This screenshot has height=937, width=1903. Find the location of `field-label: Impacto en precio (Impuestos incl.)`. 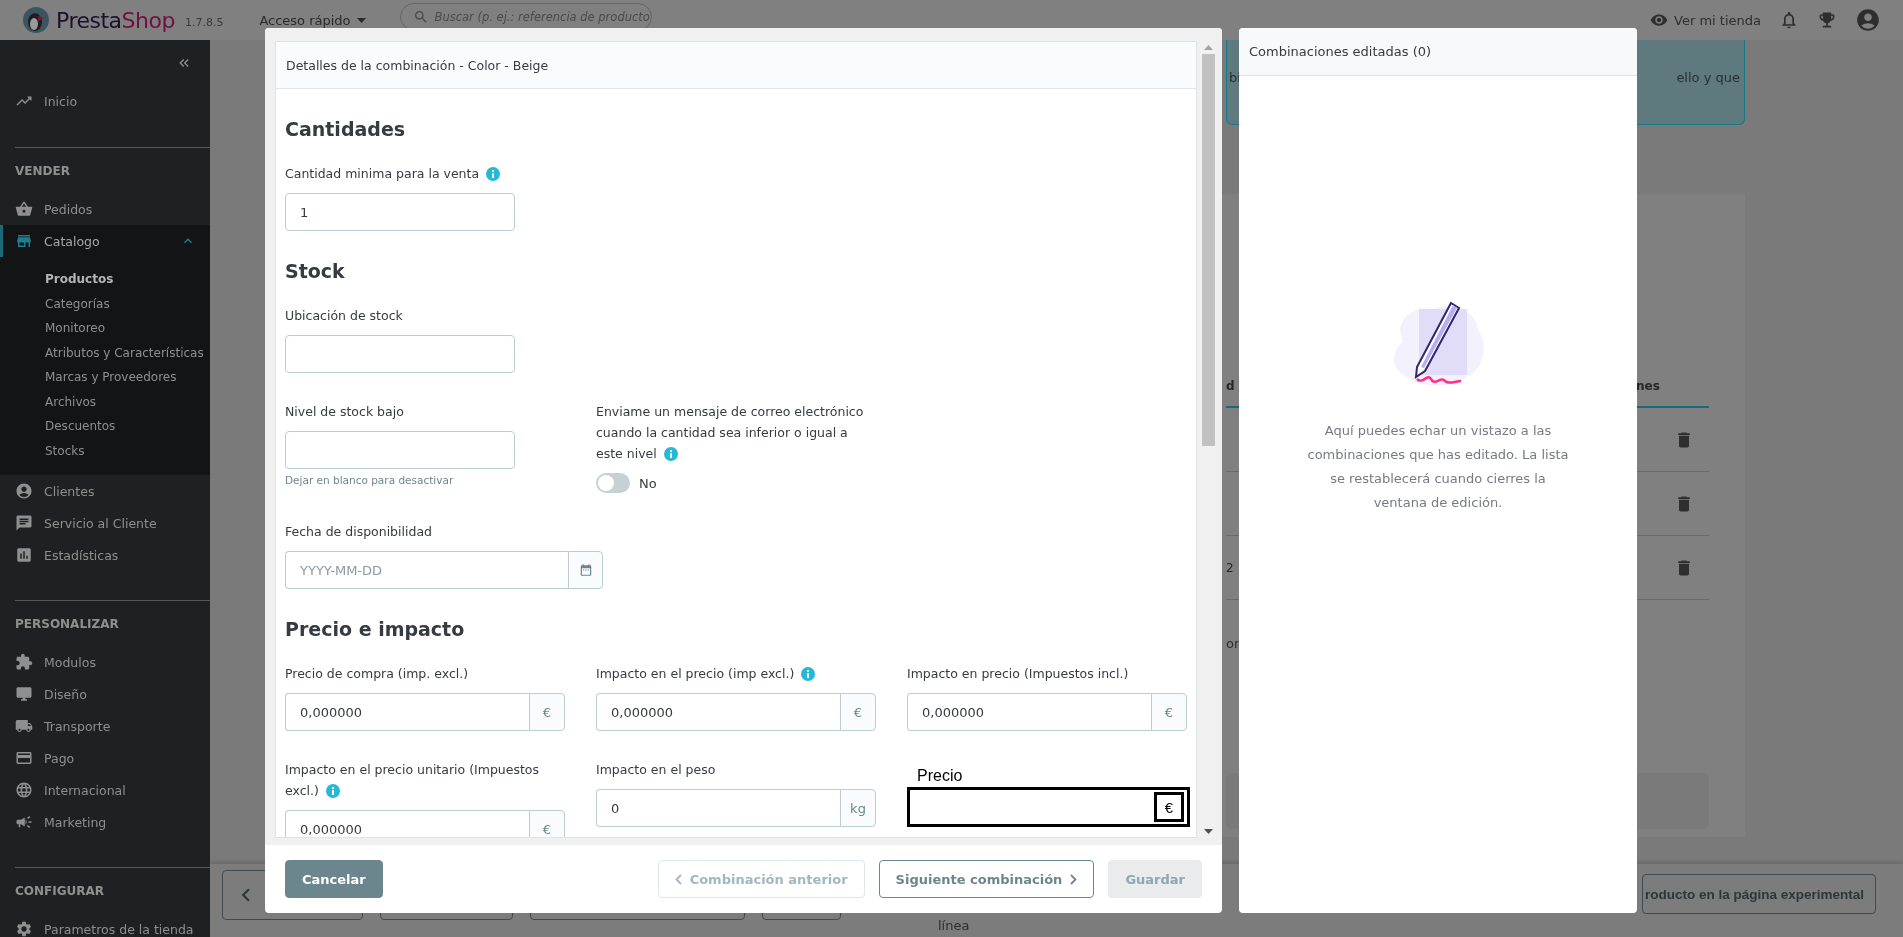

field-label: Impacto en precio (Impuestos incl.) is located at coordinates (1018, 674).